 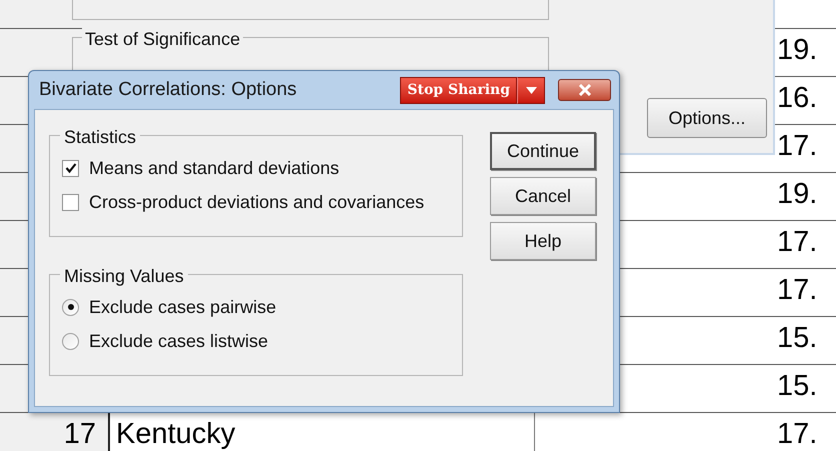 What do you see at coordinates (214, 168) in the screenshot?
I see `checkbox-label: Means and standard deviations` at bounding box center [214, 168].